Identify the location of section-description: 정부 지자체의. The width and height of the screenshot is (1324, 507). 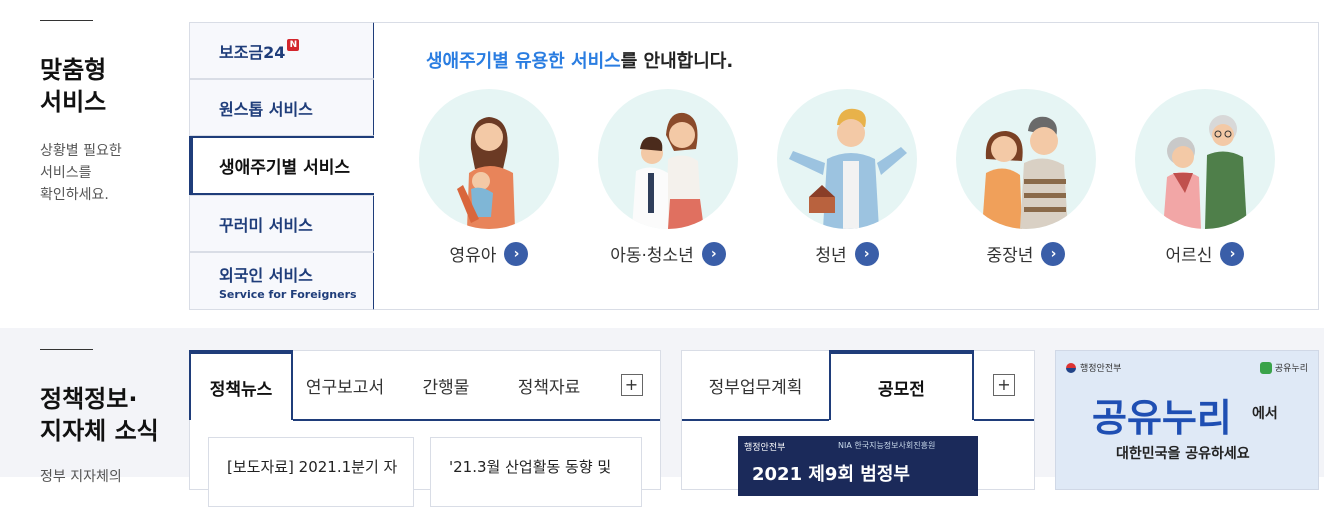
(81, 477).